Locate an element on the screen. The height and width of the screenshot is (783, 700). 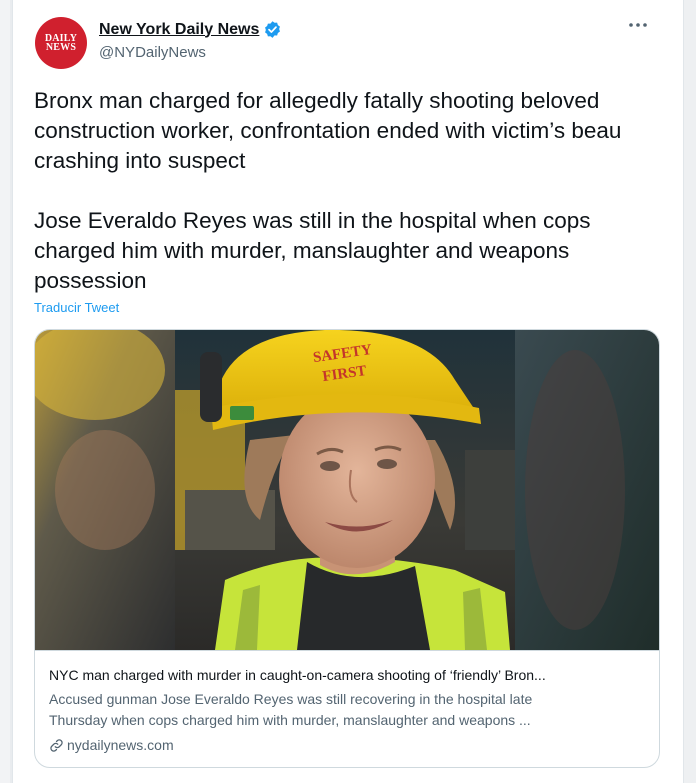
link-icon is located at coordinates (56, 745).